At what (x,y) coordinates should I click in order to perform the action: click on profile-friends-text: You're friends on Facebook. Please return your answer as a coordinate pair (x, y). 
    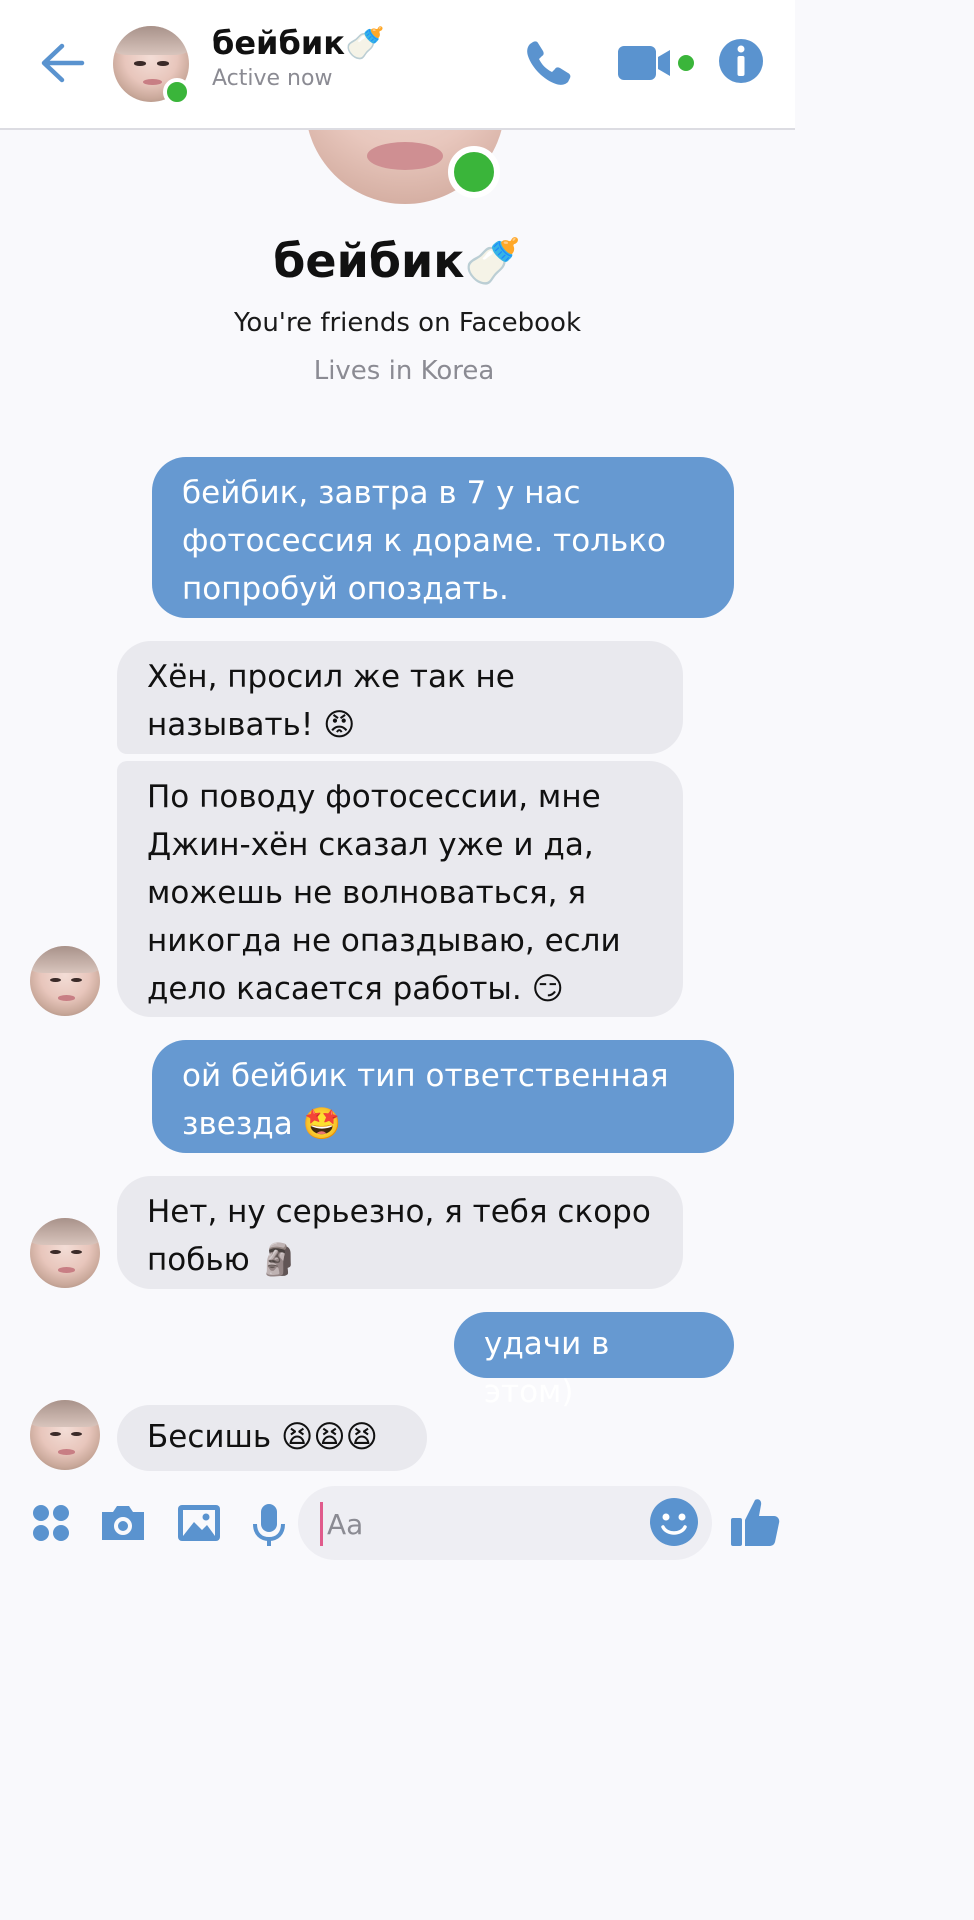
    Looking at the image, I should click on (407, 323).